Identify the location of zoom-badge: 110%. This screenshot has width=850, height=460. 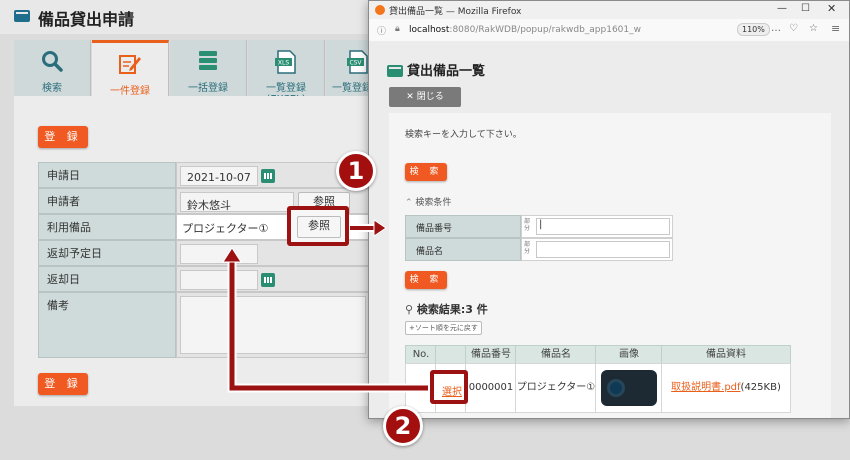
(753, 29).